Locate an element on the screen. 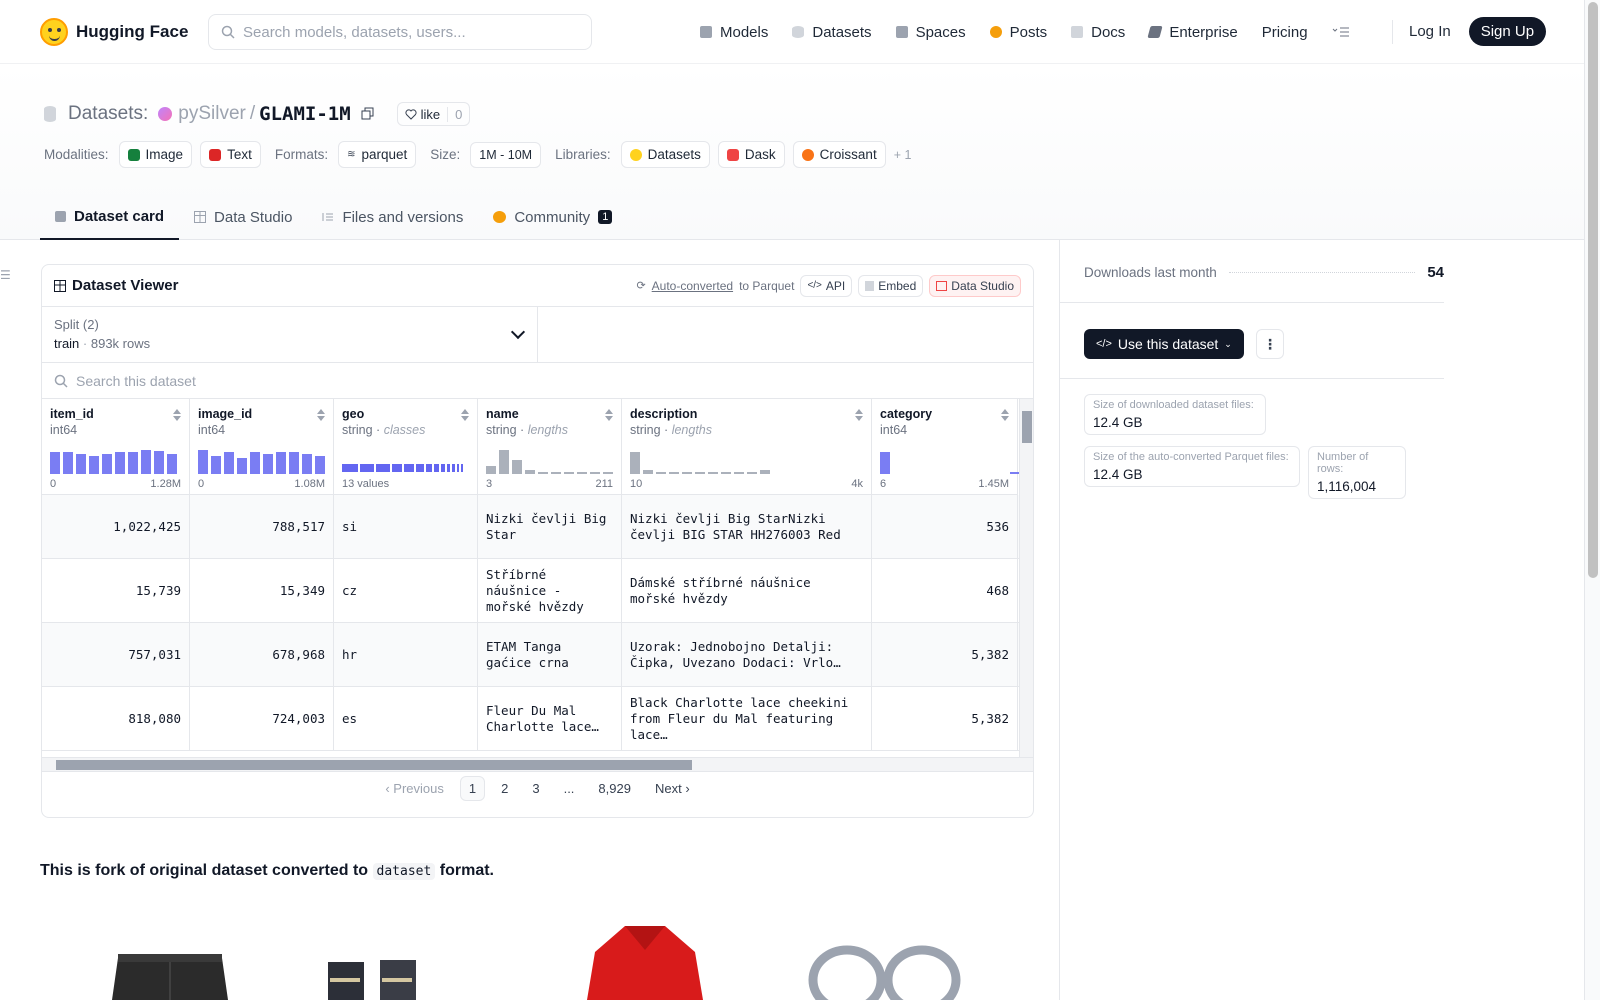  page-scroll-thumb is located at coordinates (1593, 290).